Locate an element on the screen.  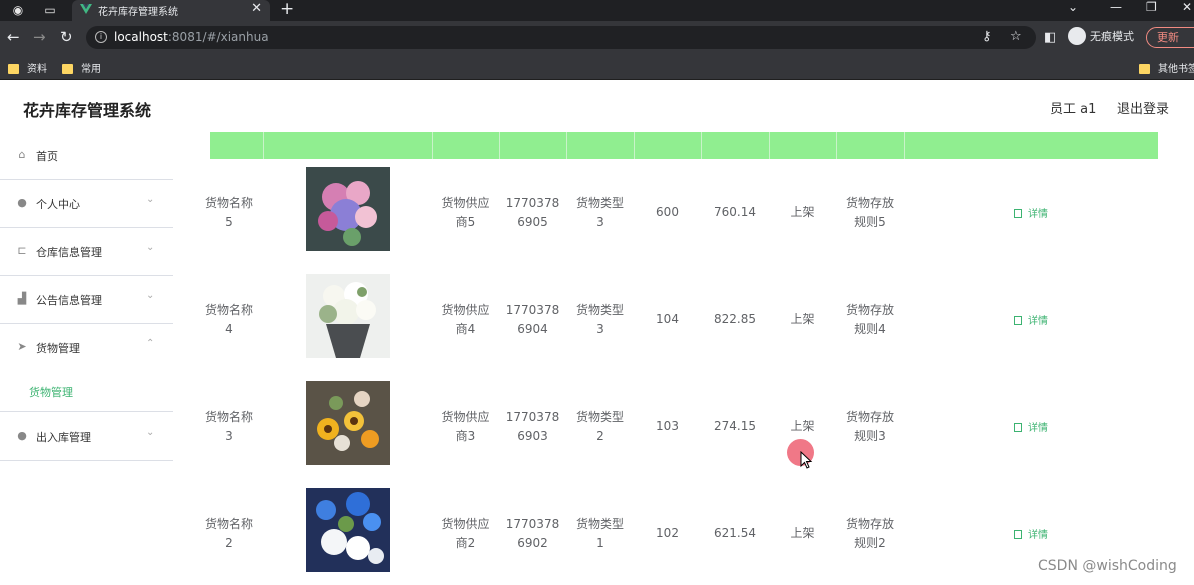
cell-storage-rule: 货物存放 规则4 is located at coordinates (869, 319).